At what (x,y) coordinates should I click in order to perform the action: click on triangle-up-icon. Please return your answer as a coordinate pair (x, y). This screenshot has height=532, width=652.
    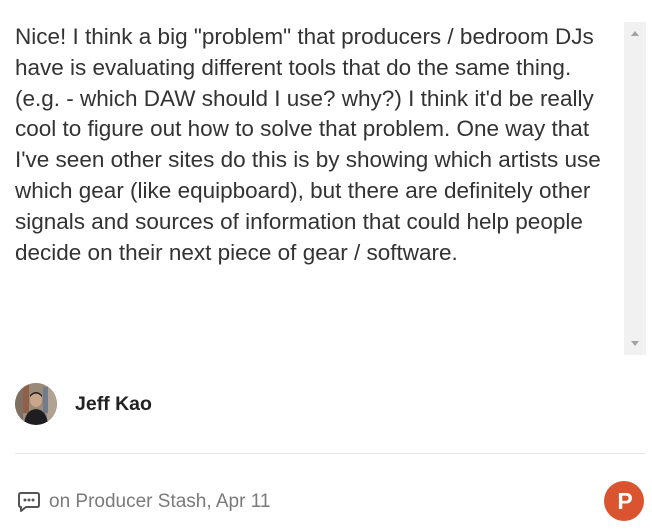
    Looking at the image, I should click on (635, 33).